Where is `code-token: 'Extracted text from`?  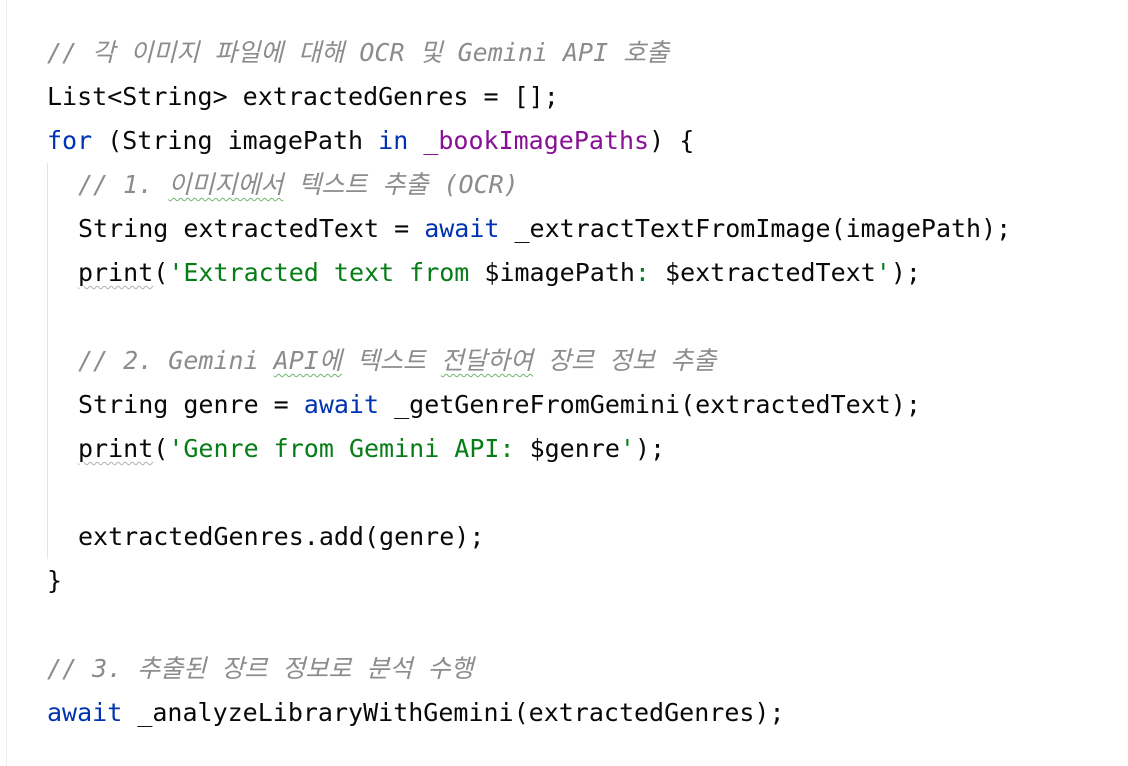
code-token: 'Extracted text from is located at coordinates (326, 272).